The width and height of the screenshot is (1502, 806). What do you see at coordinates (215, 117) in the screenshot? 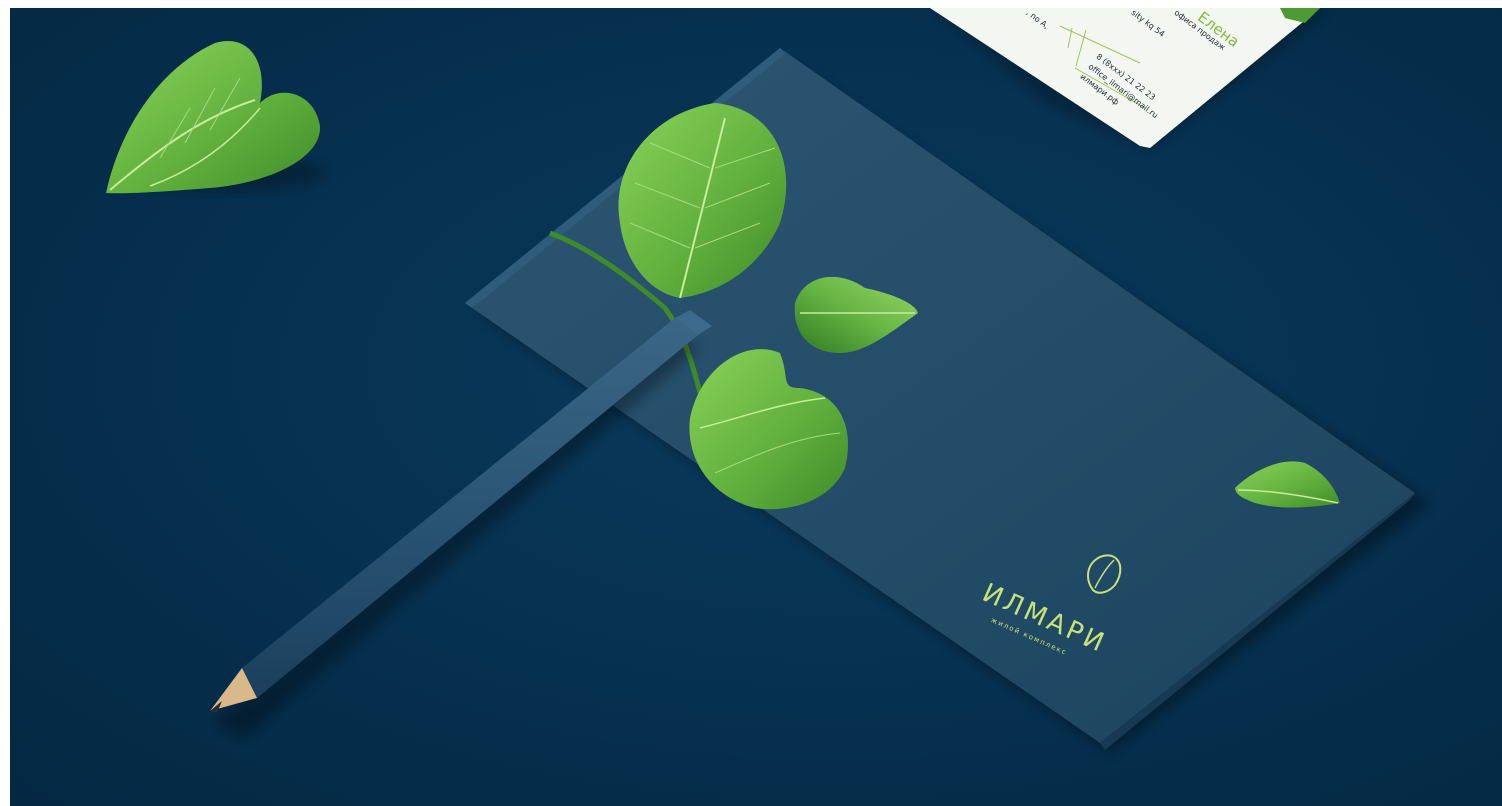
I see `loose-leaf-top-left` at bounding box center [215, 117].